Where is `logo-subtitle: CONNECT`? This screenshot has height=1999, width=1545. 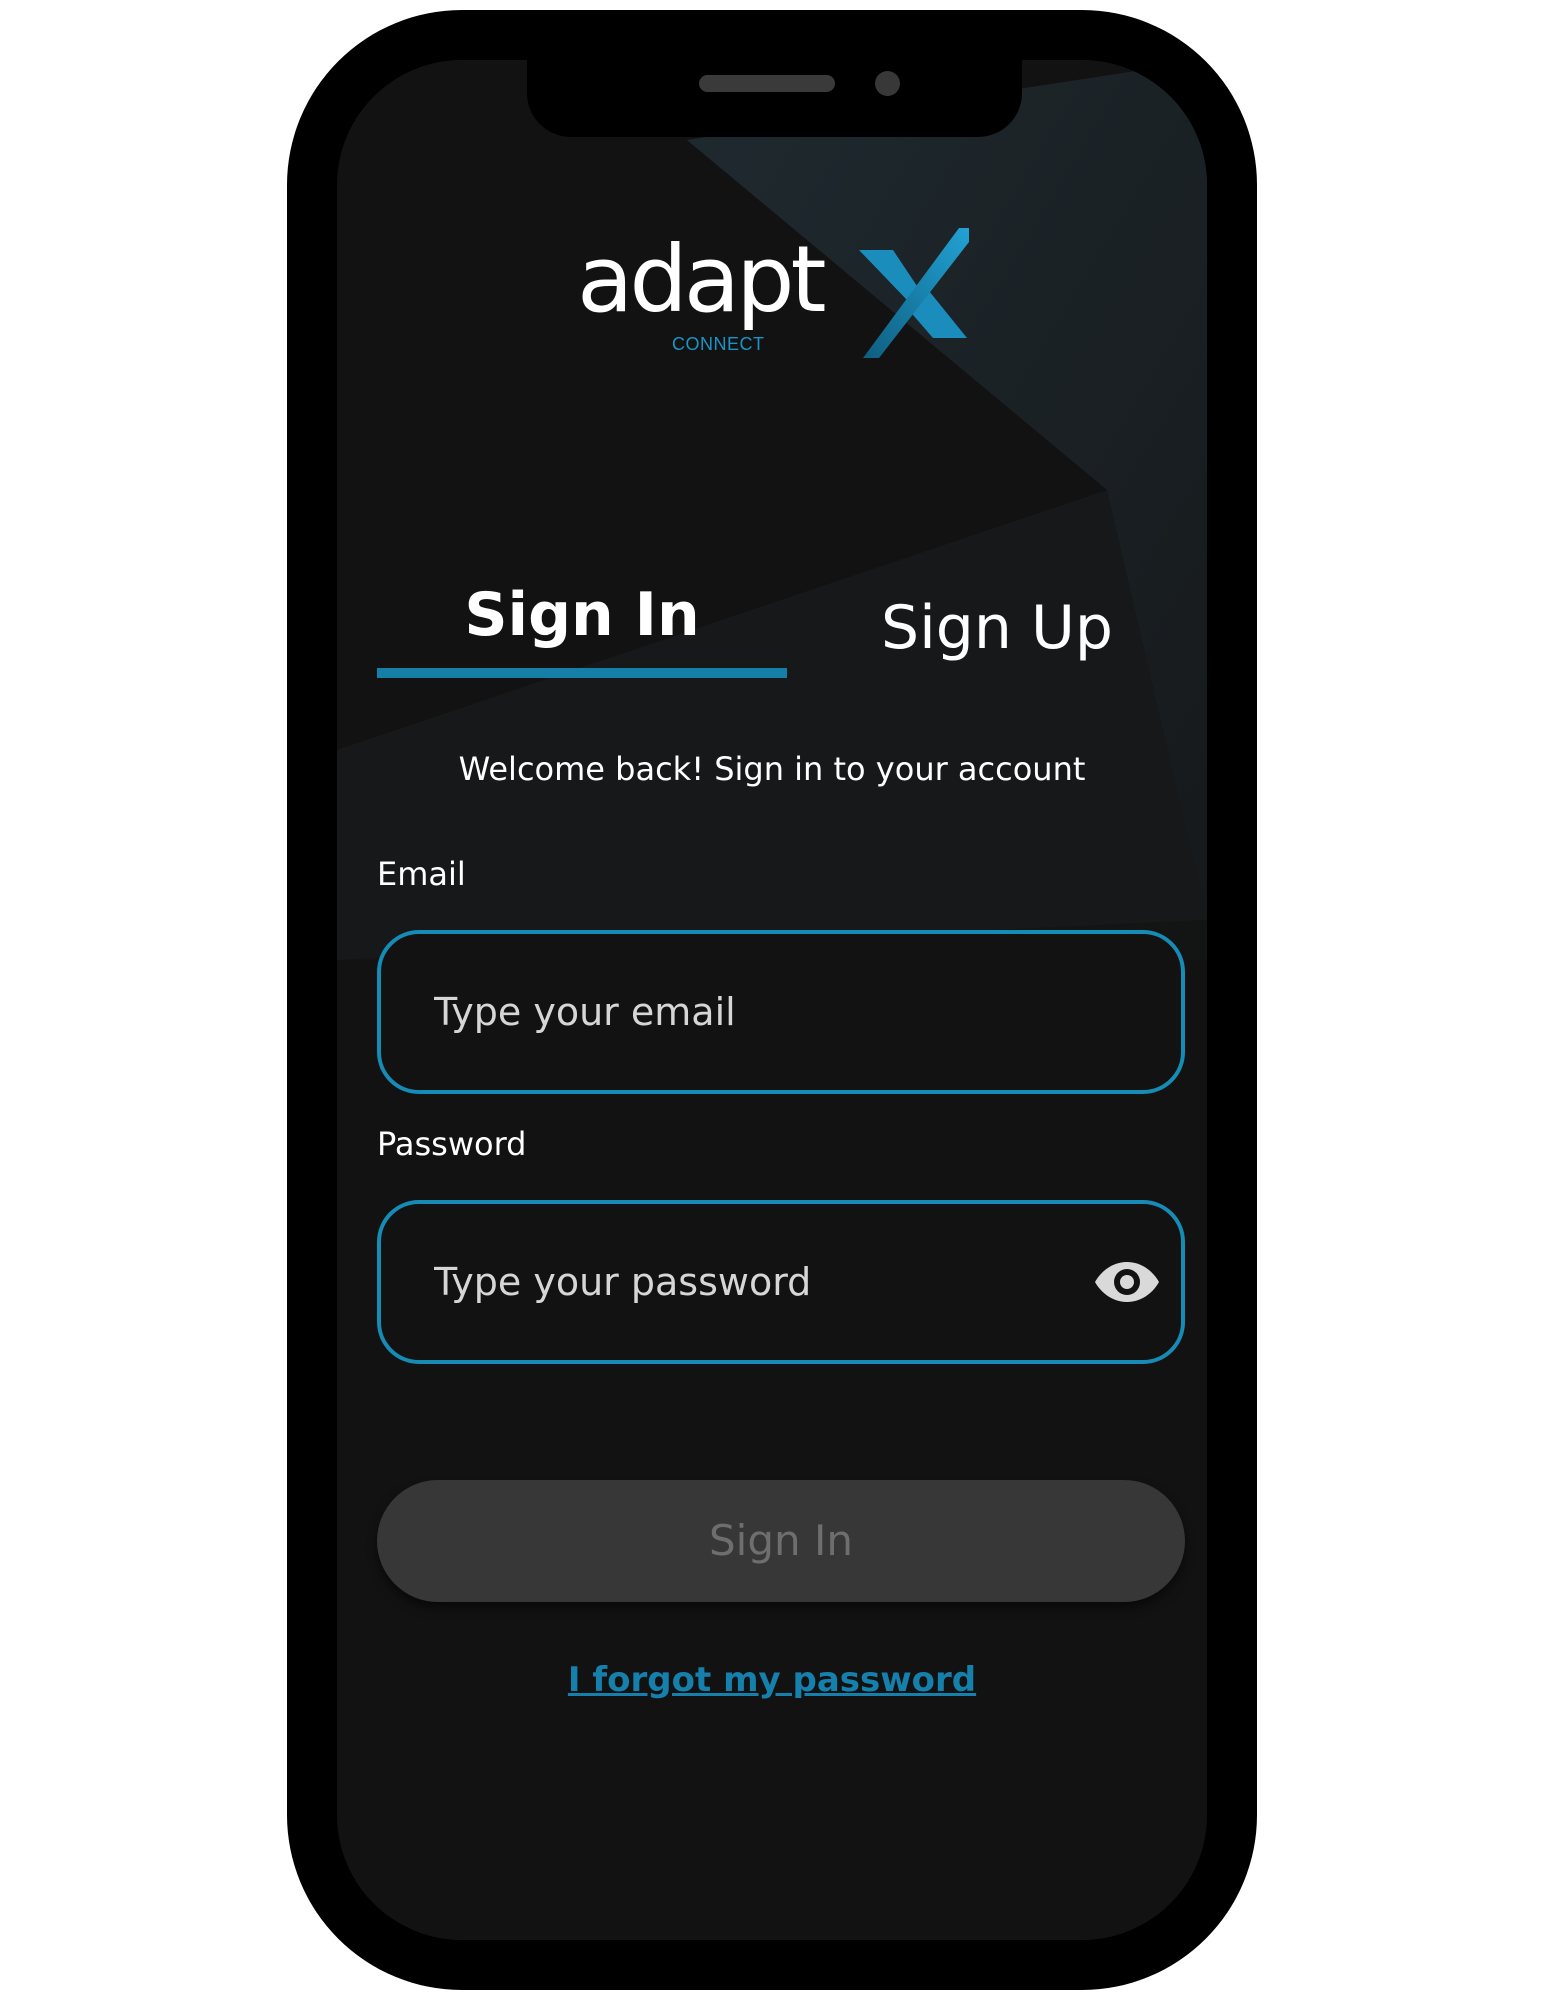 logo-subtitle: CONNECT is located at coordinates (718, 344).